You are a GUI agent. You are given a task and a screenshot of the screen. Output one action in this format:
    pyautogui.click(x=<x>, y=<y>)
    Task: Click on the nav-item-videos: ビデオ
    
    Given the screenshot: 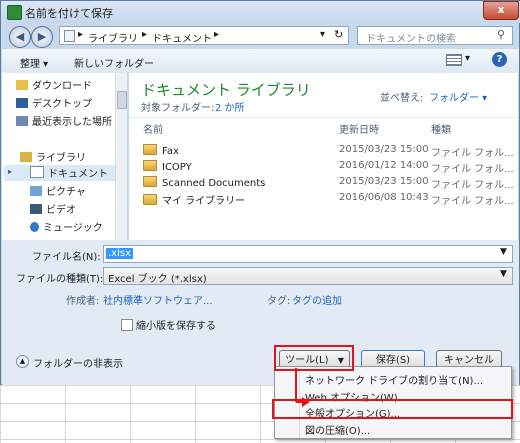 What is the action you would take?
    pyautogui.click(x=53, y=209)
    